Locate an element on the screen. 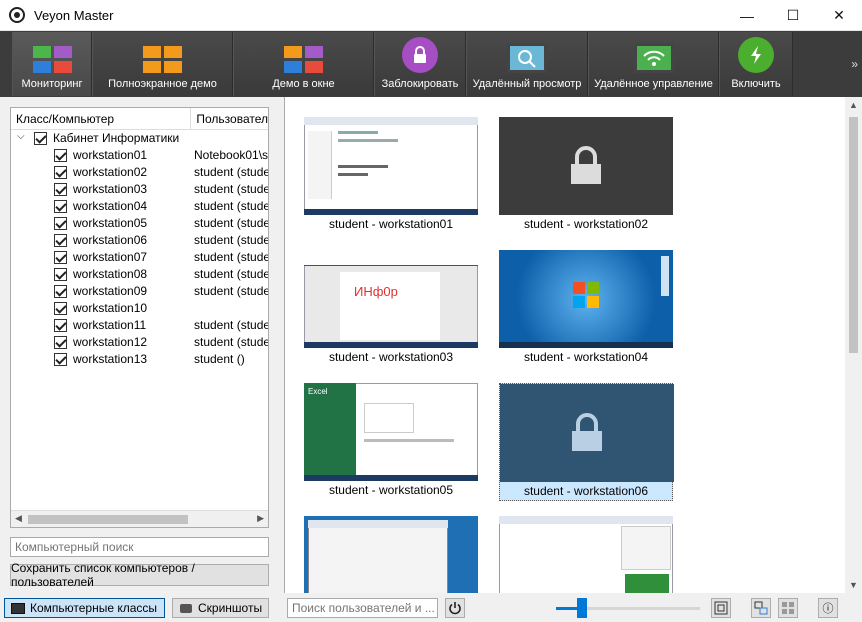  tile-caption: student - workstation04 is located at coordinates (586, 357).